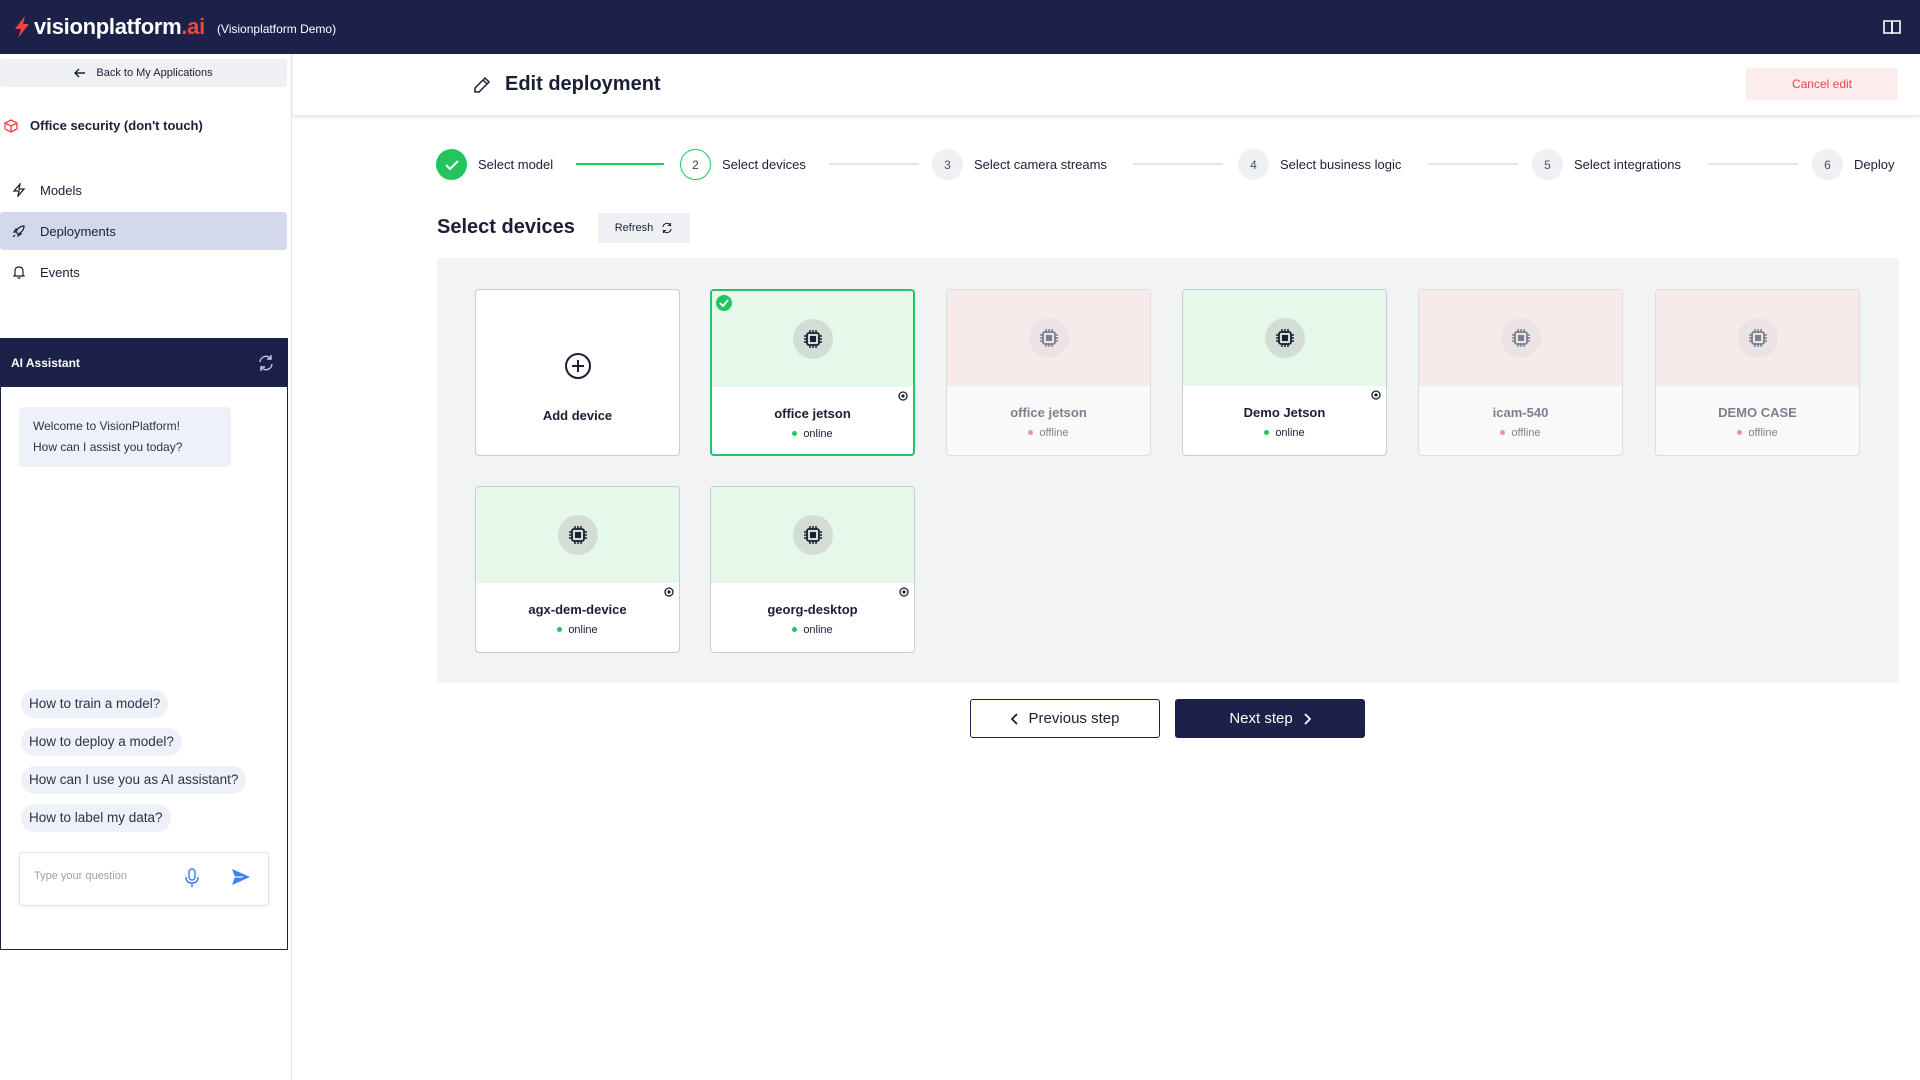 The height and width of the screenshot is (1080, 1920). I want to click on page-title: Edit deployment, so click(583, 84).